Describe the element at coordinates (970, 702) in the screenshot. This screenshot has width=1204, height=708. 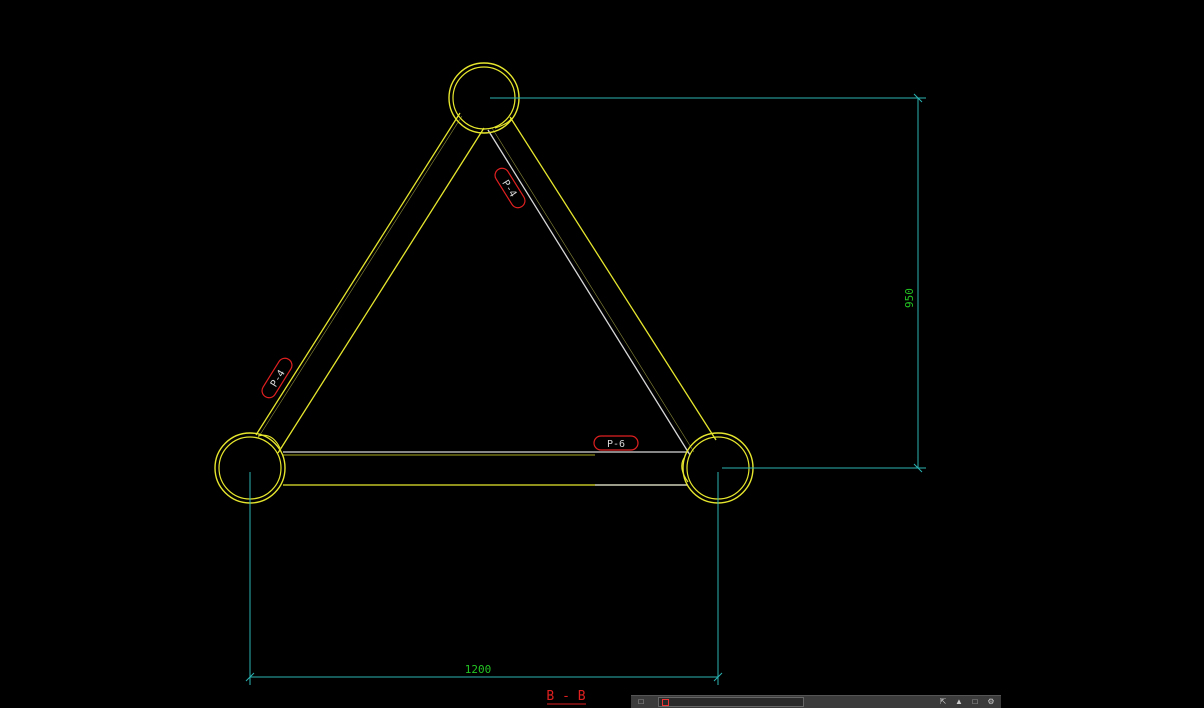
I see `status-icons: ⇱ ▲ □ ⚙` at that location.